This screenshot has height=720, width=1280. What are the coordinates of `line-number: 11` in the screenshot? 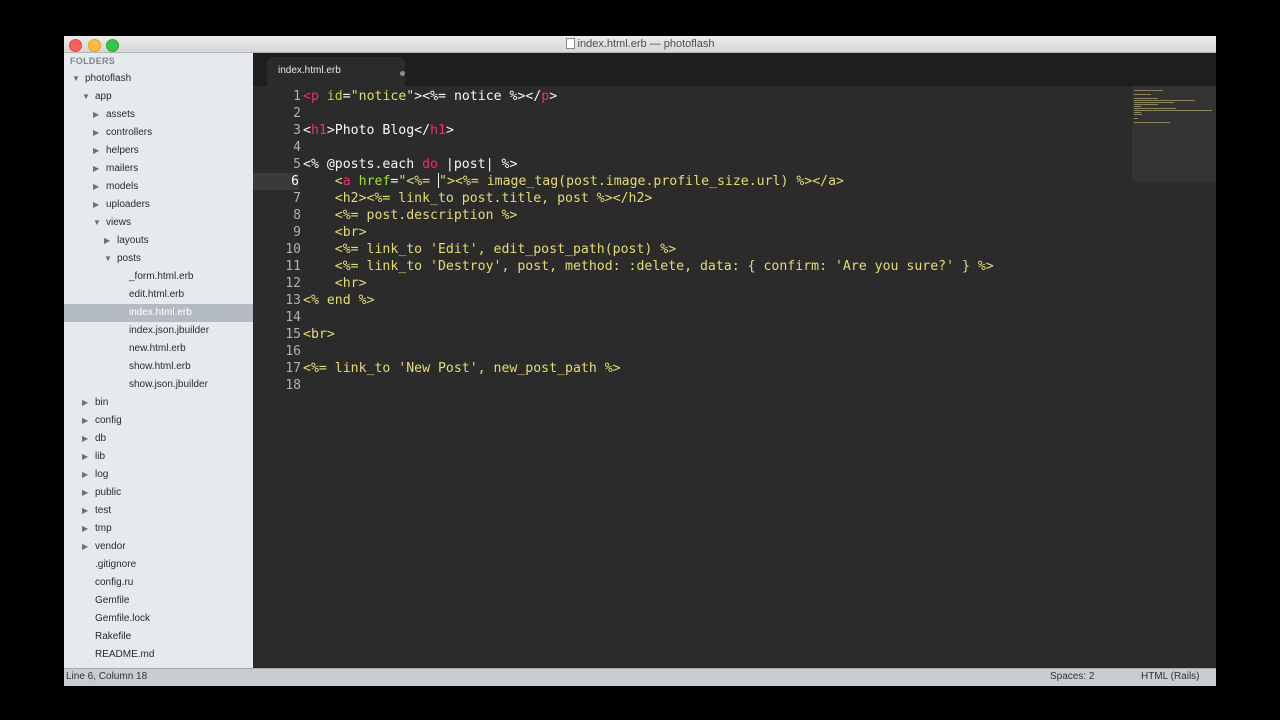 It's located at (293, 266).